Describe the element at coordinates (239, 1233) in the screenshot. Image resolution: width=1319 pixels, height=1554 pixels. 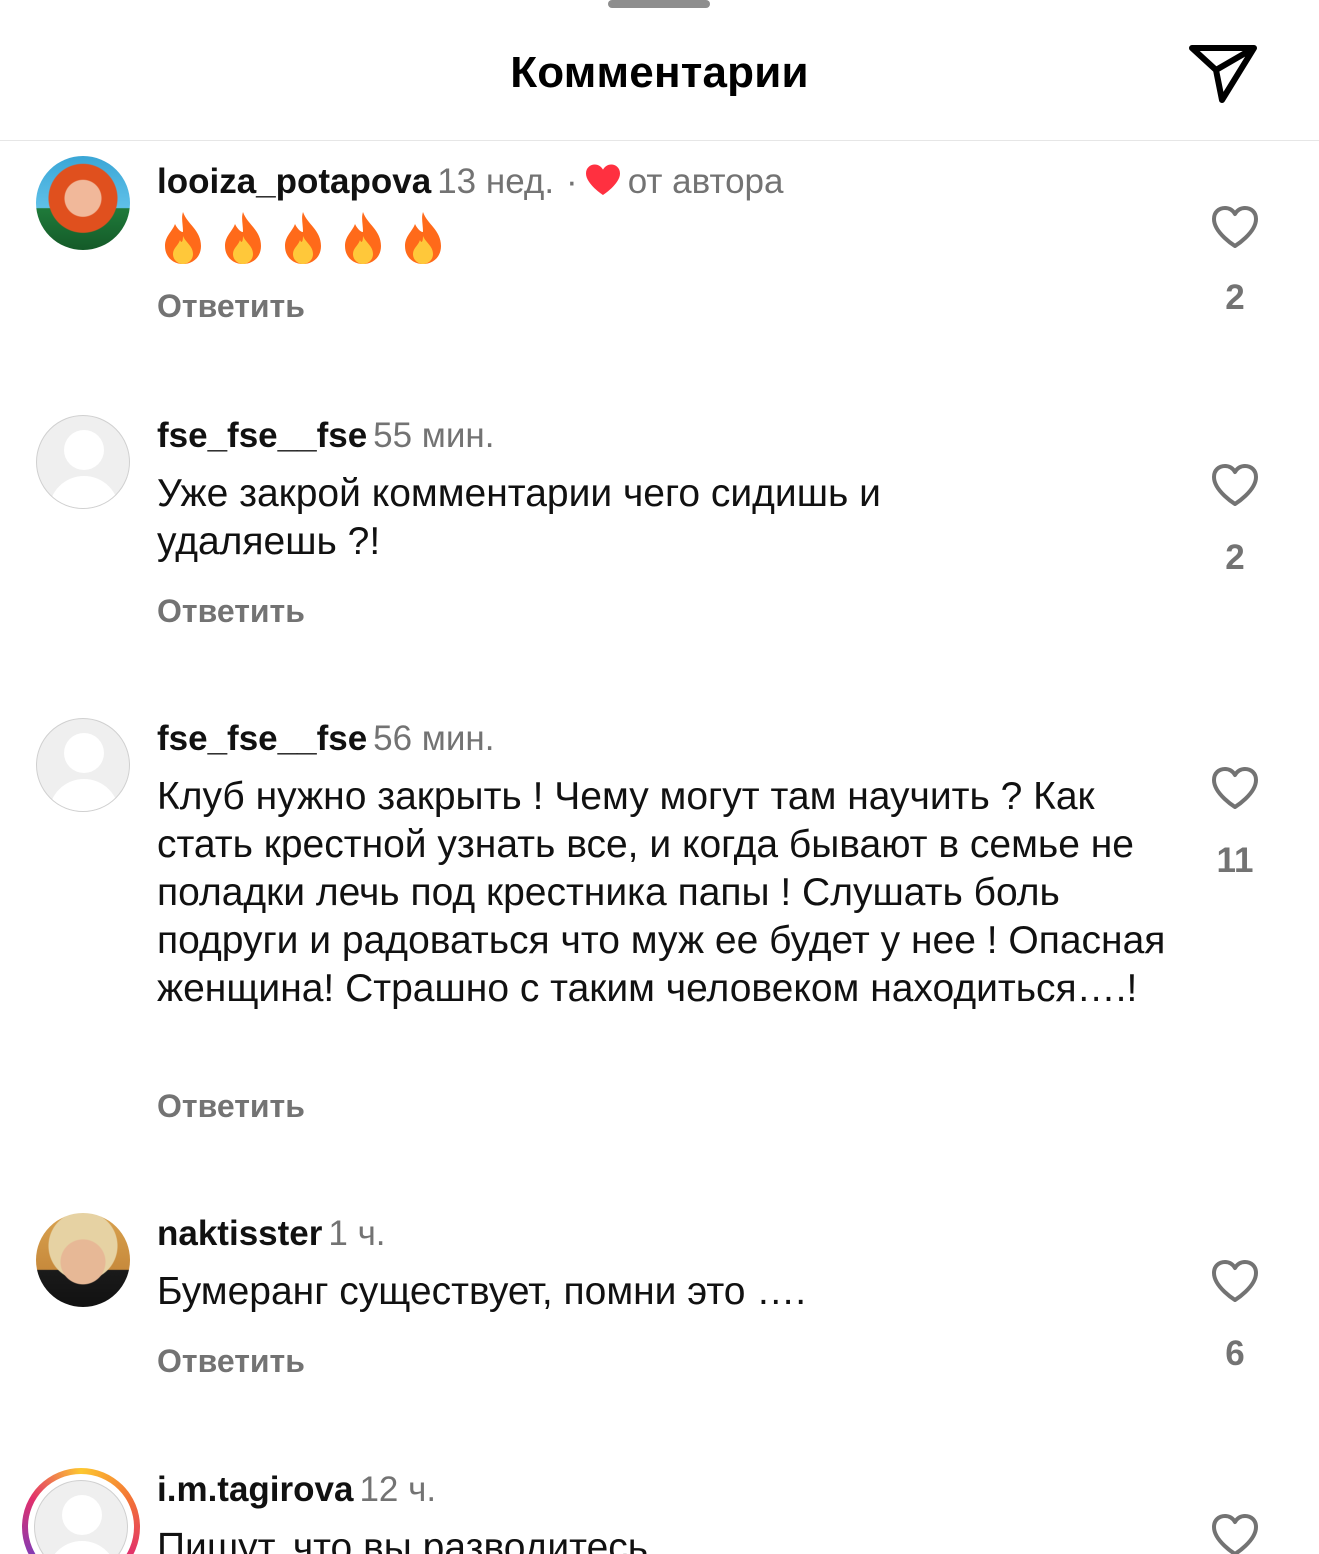
I see `username: naktisster` at that location.